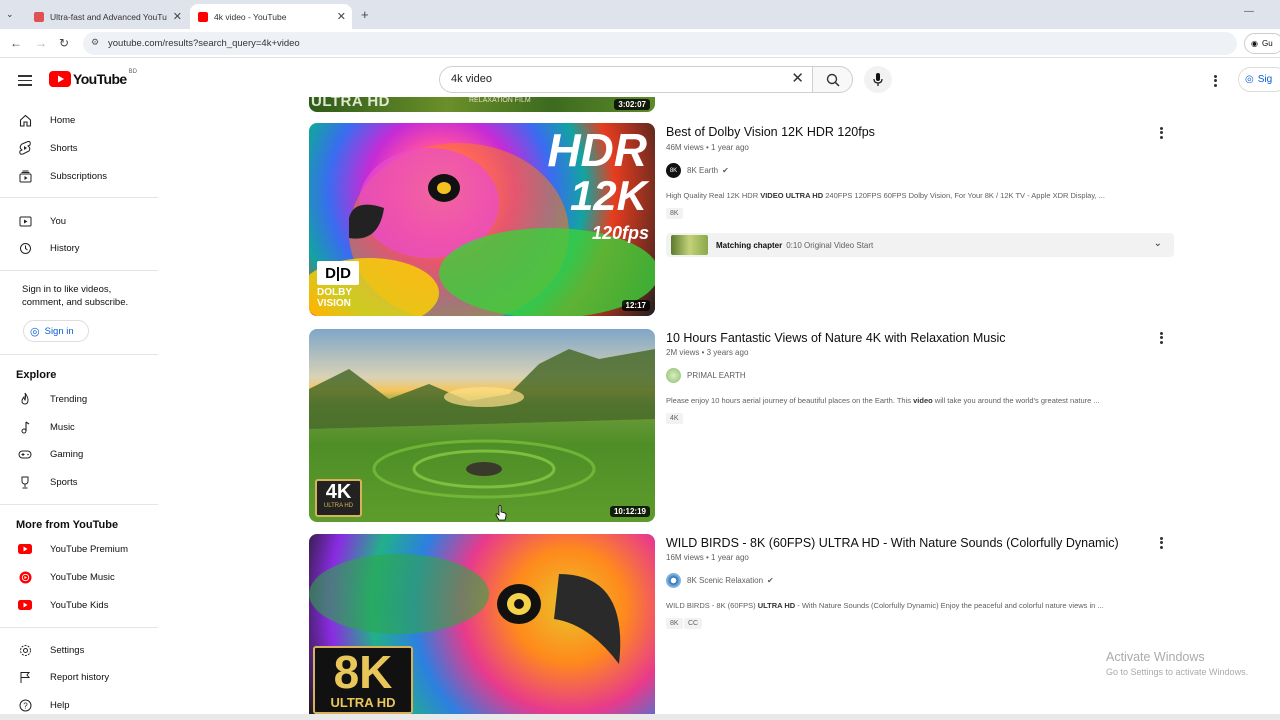  Describe the element at coordinates (597, 150) in the screenshot. I see `thumbnail-text: HDR` at that location.